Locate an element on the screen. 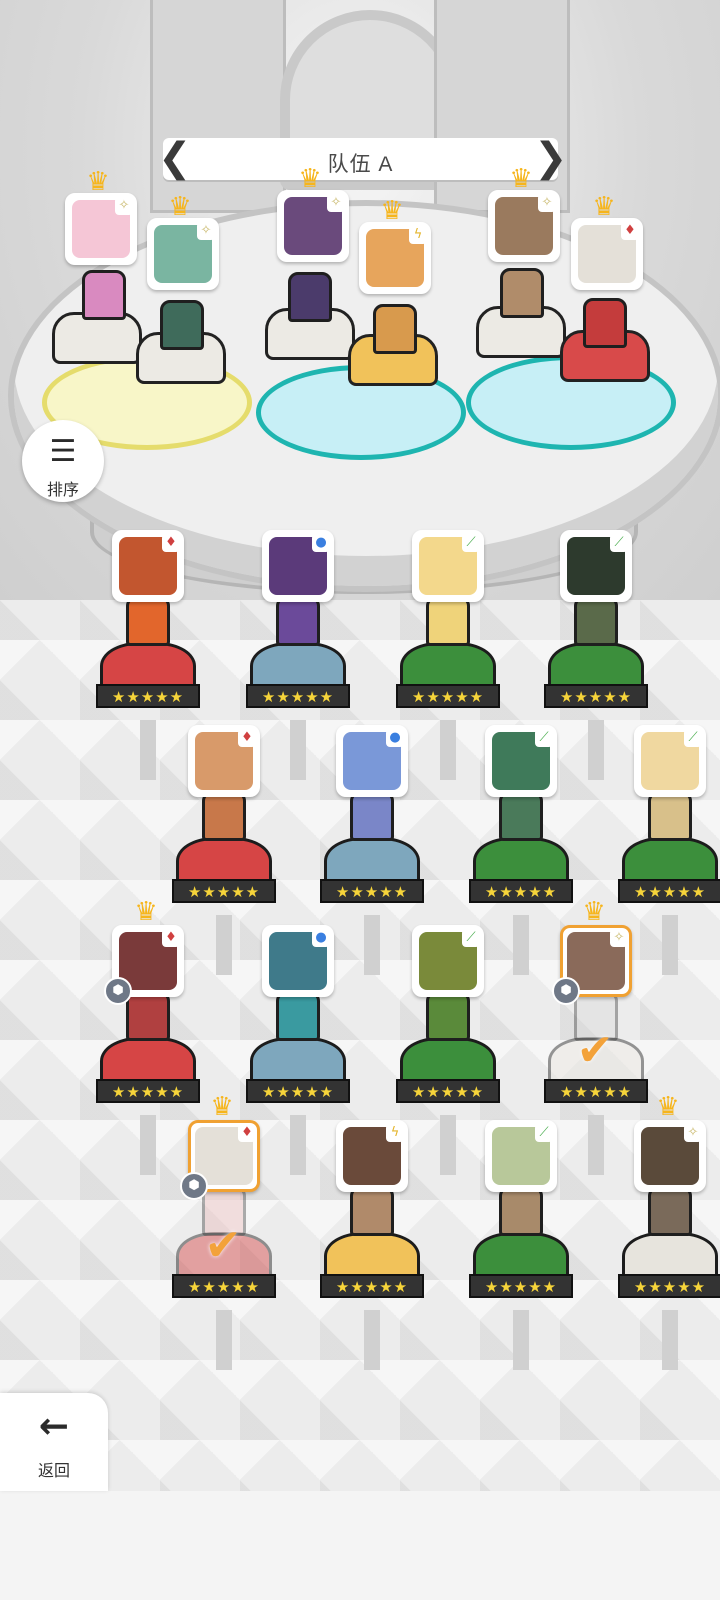 This screenshot has width=720, height=1600. back-label: 返回 is located at coordinates (53, 1471).